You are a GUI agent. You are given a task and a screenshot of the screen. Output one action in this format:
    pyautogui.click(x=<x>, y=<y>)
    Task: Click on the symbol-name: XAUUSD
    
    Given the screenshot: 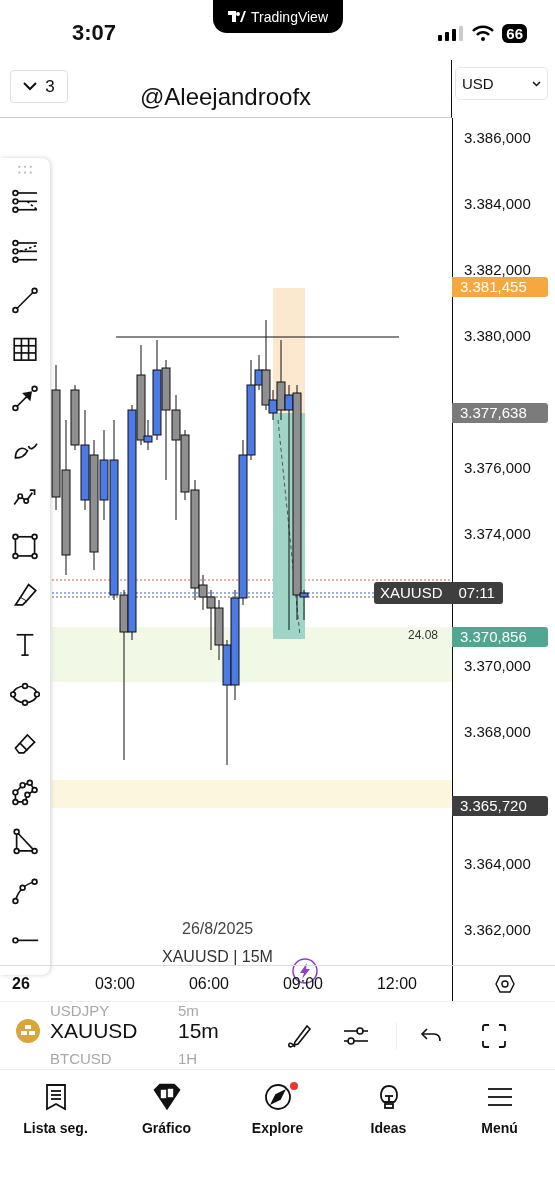 What is the action you would take?
    pyautogui.click(x=114, y=1031)
    